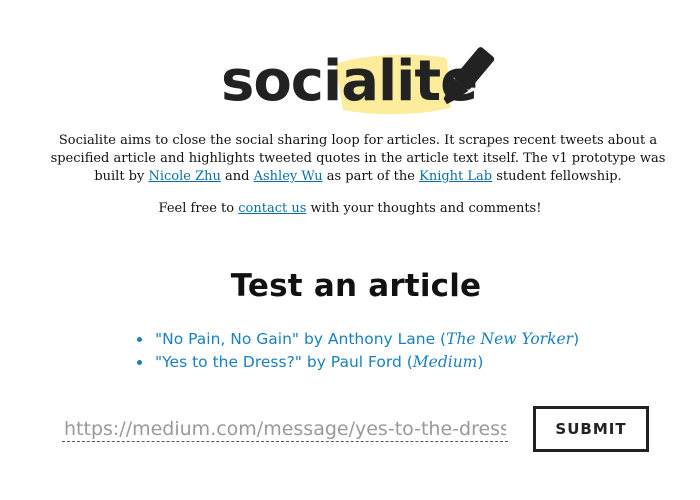  What do you see at coordinates (455, 176) in the screenshot?
I see `knight-lab-link: Knight Lab` at bounding box center [455, 176].